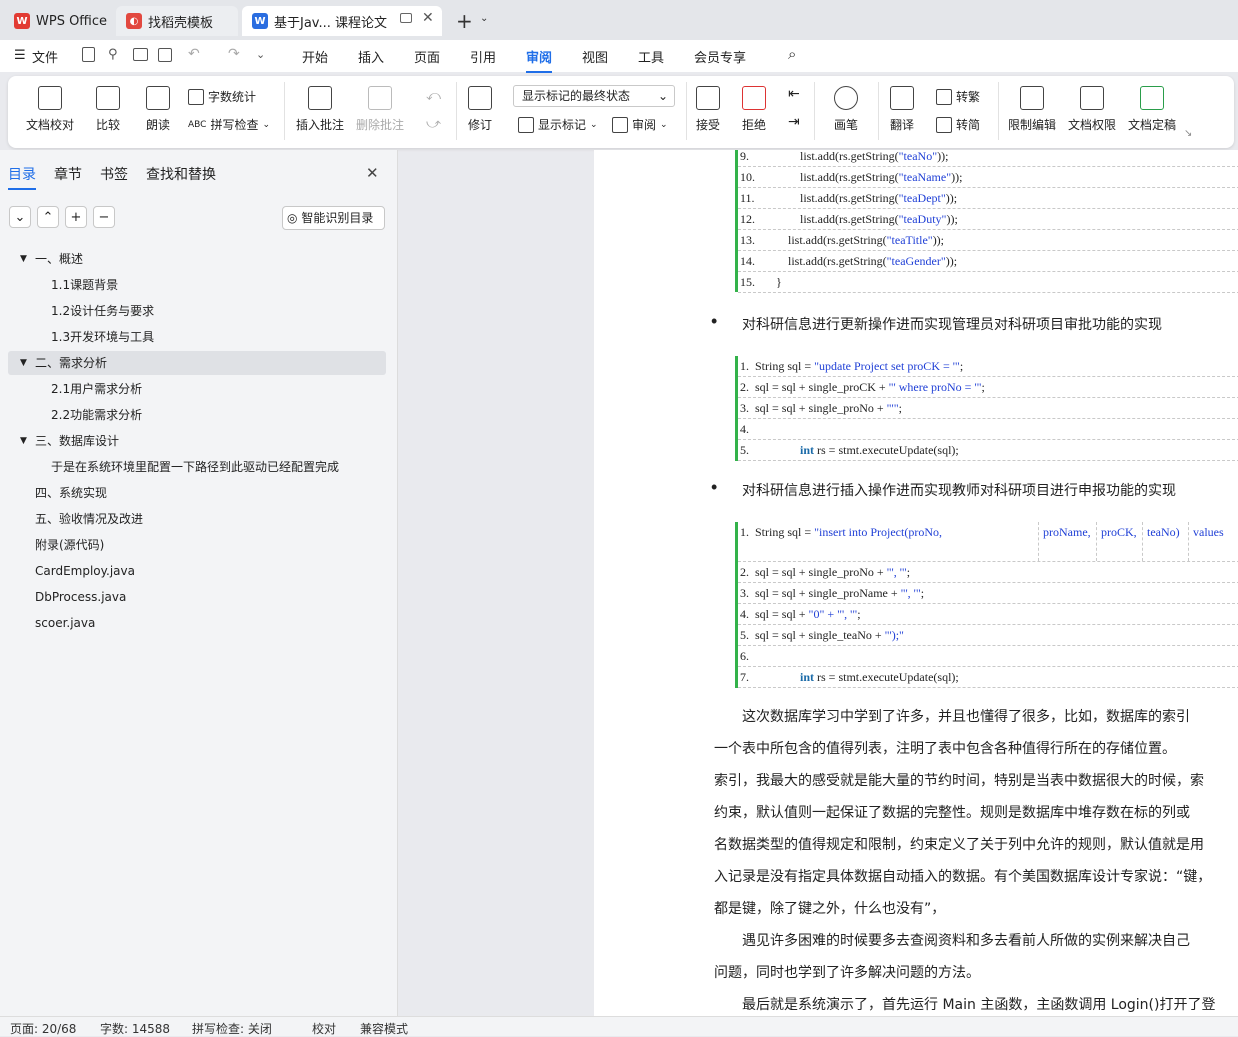 The height and width of the screenshot is (1037, 1238). What do you see at coordinates (720, 56) in the screenshot?
I see `menu-member: 会员专享` at bounding box center [720, 56].